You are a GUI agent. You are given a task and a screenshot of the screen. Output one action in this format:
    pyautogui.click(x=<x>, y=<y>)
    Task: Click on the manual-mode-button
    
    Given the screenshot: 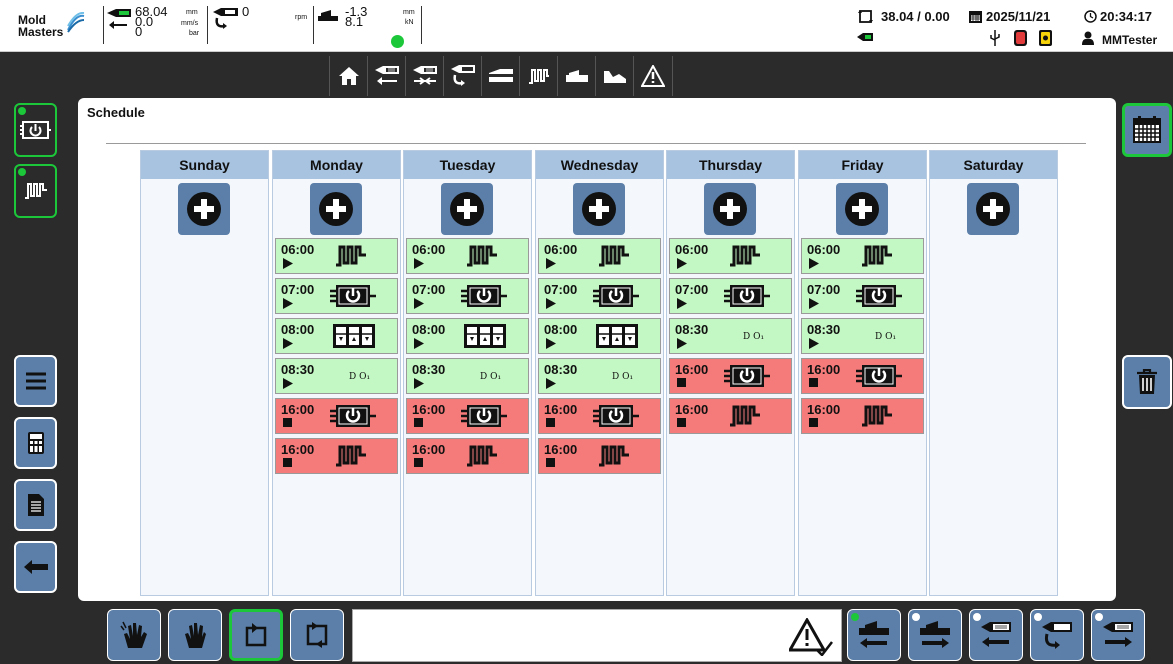 What is the action you would take?
    pyautogui.click(x=134, y=635)
    